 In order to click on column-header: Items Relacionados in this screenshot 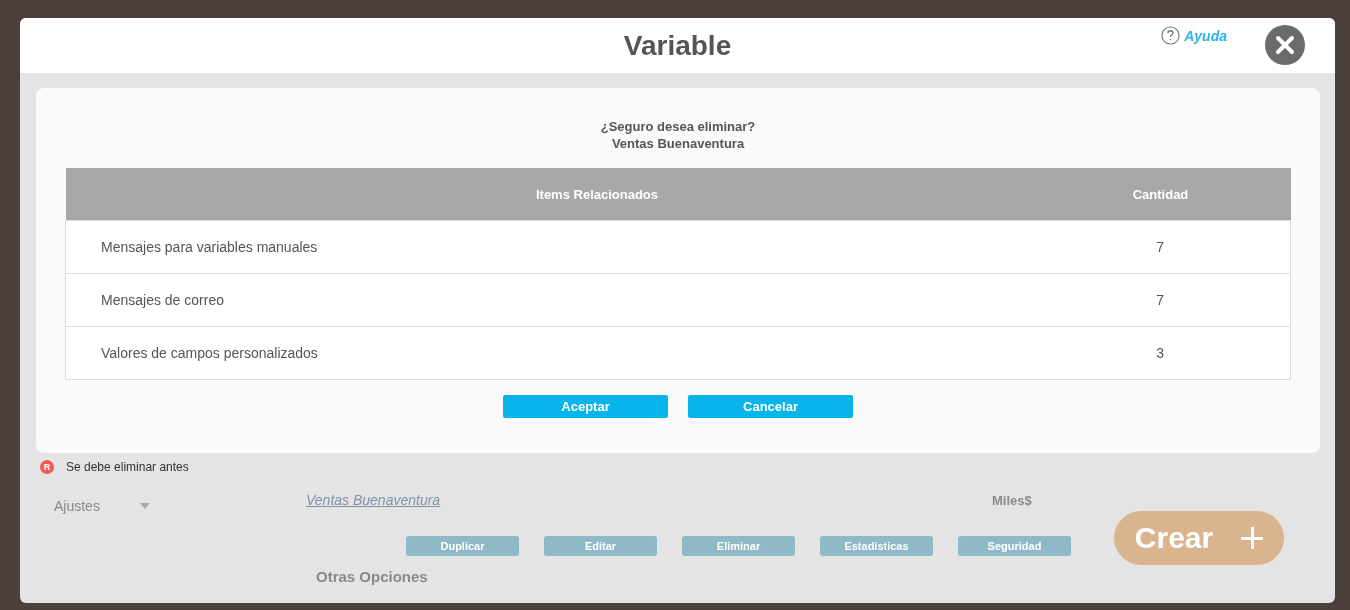, I will do `click(567, 194)`.